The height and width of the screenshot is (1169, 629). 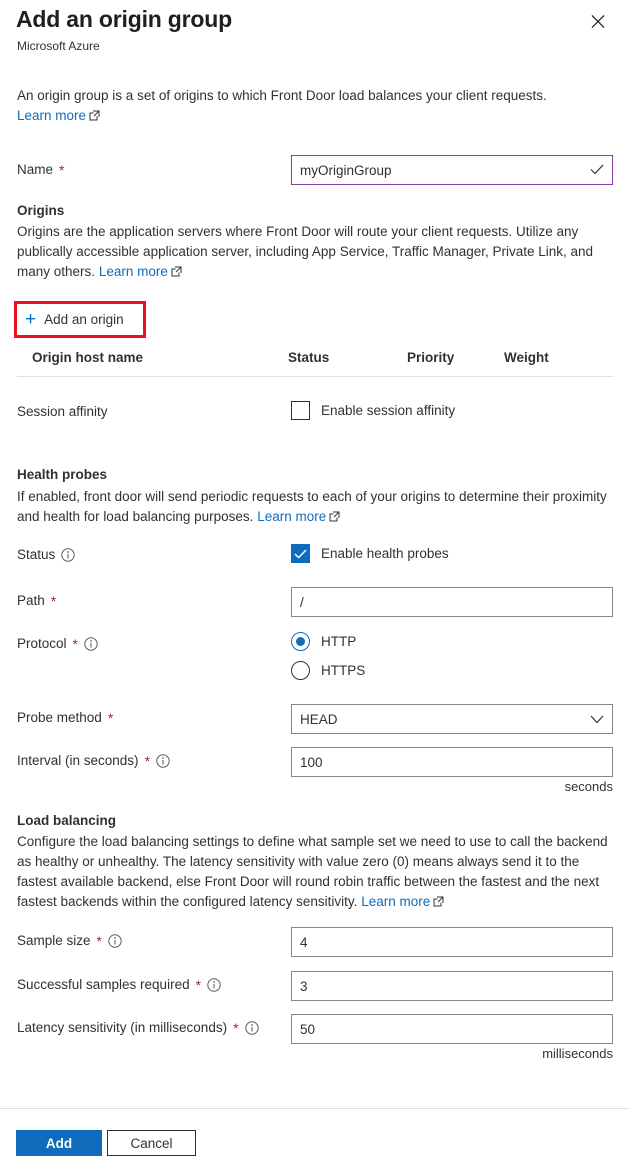 What do you see at coordinates (311, 762) in the screenshot?
I see `probe-interval-value: 100` at bounding box center [311, 762].